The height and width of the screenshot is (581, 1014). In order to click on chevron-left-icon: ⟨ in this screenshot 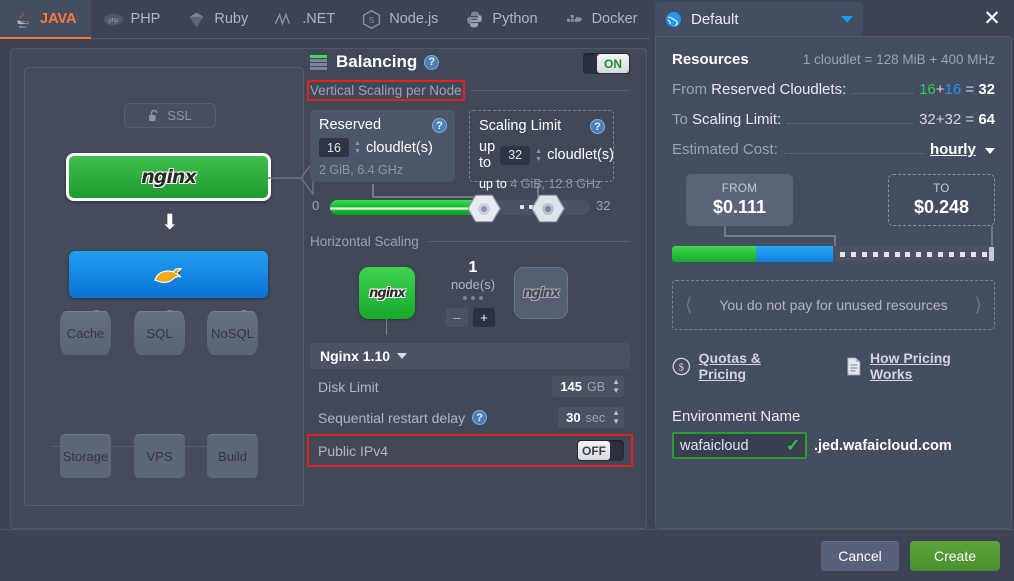, I will do `click(688, 305)`.